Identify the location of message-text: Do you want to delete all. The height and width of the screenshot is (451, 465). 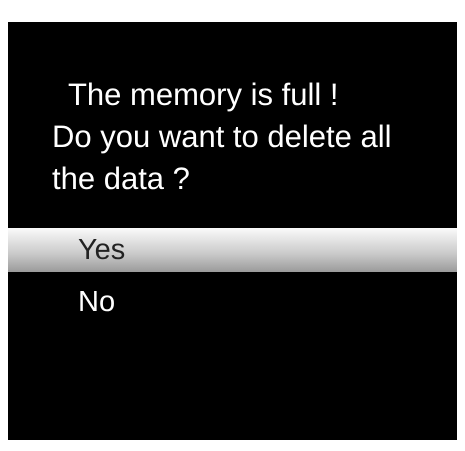
(222, 137).